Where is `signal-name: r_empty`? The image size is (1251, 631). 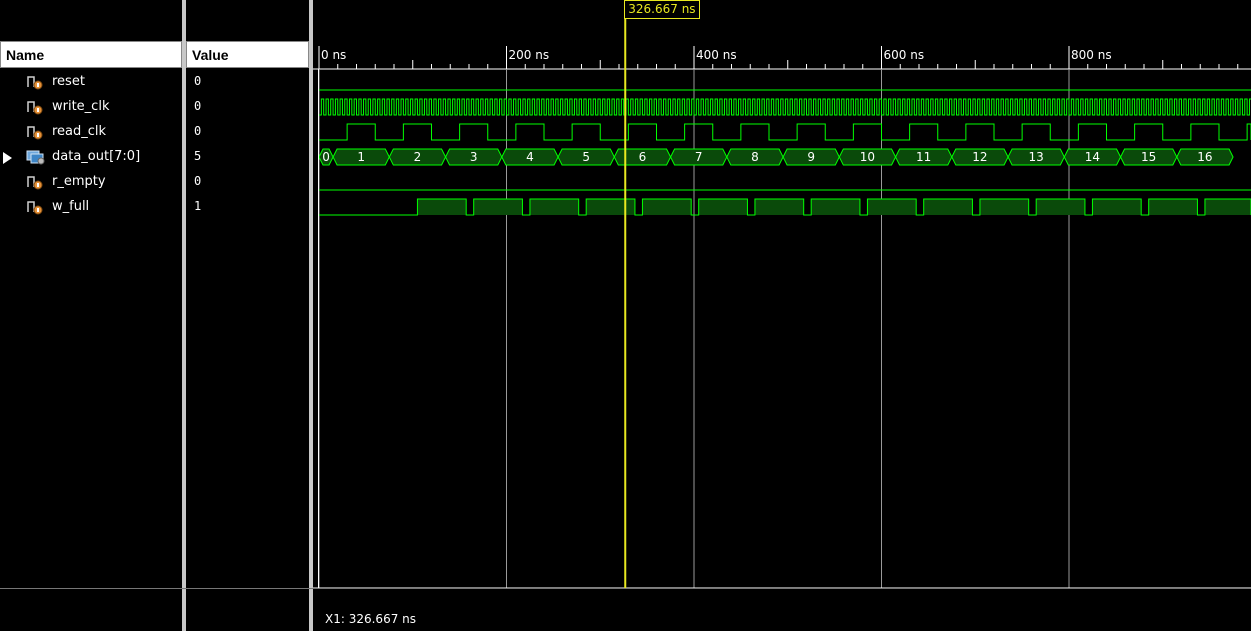 signal-name: r_empty is located at coordinates (79, 181).